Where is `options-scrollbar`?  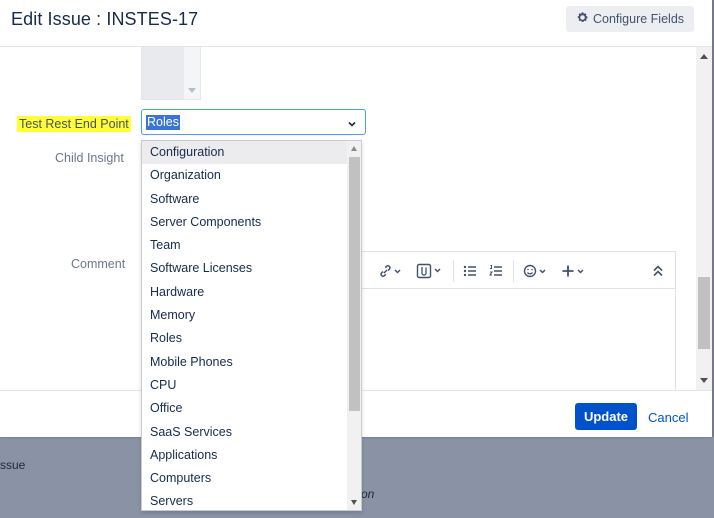
options-scrollbar is located at coordinates (354, 325).